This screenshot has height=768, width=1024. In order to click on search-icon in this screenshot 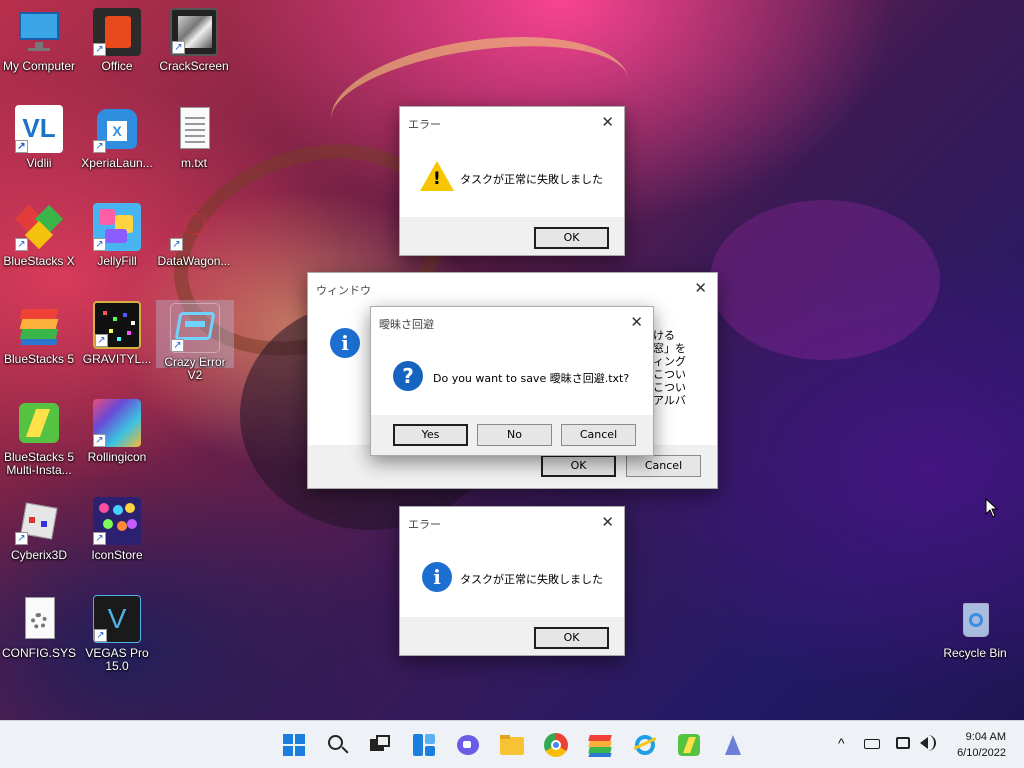, I will do `click(337, 745)`.